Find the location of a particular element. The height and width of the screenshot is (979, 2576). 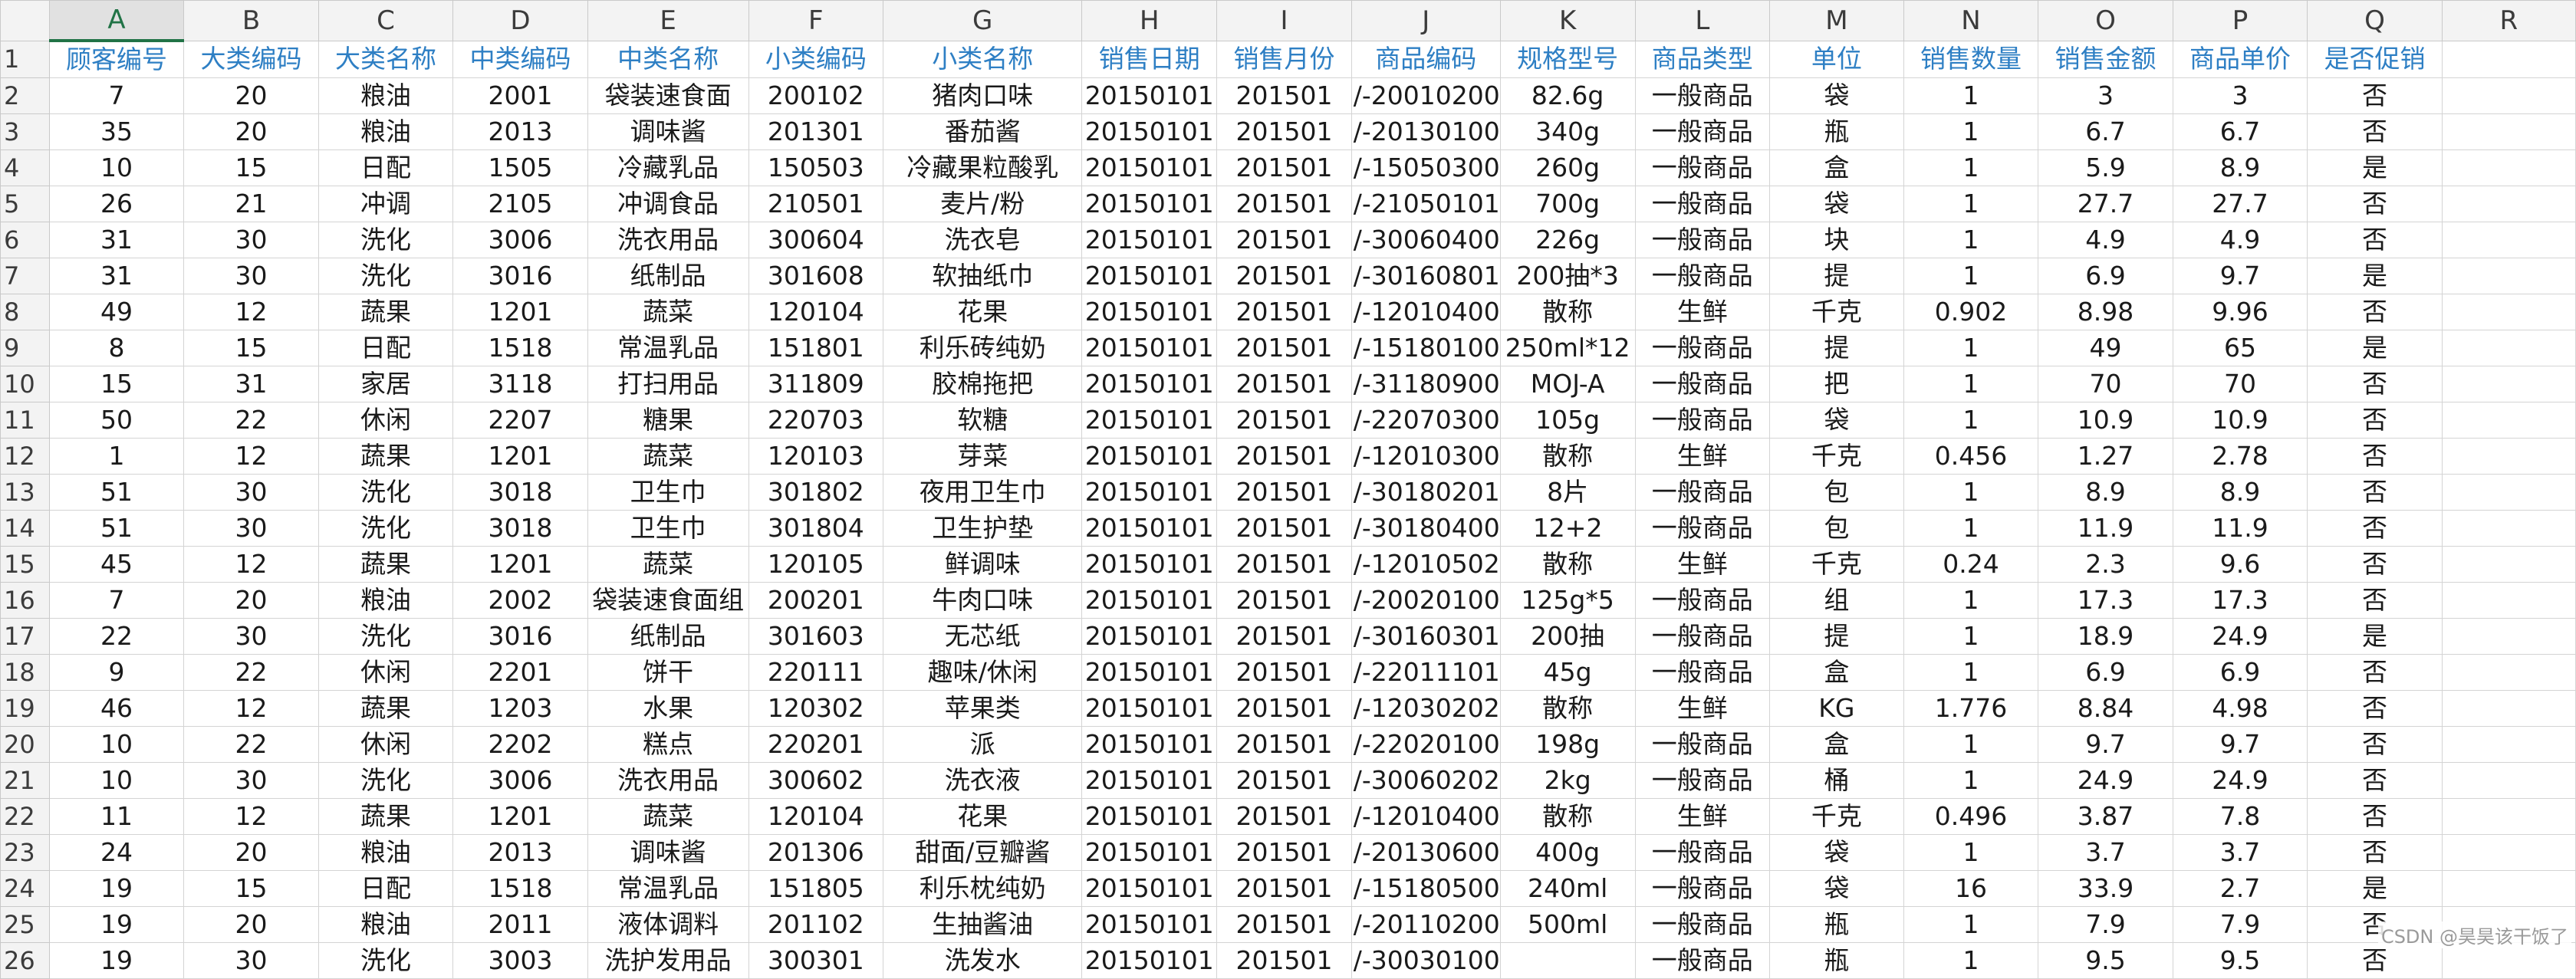

header-cell: 商品编码 is located at coordinates (1426, 59).